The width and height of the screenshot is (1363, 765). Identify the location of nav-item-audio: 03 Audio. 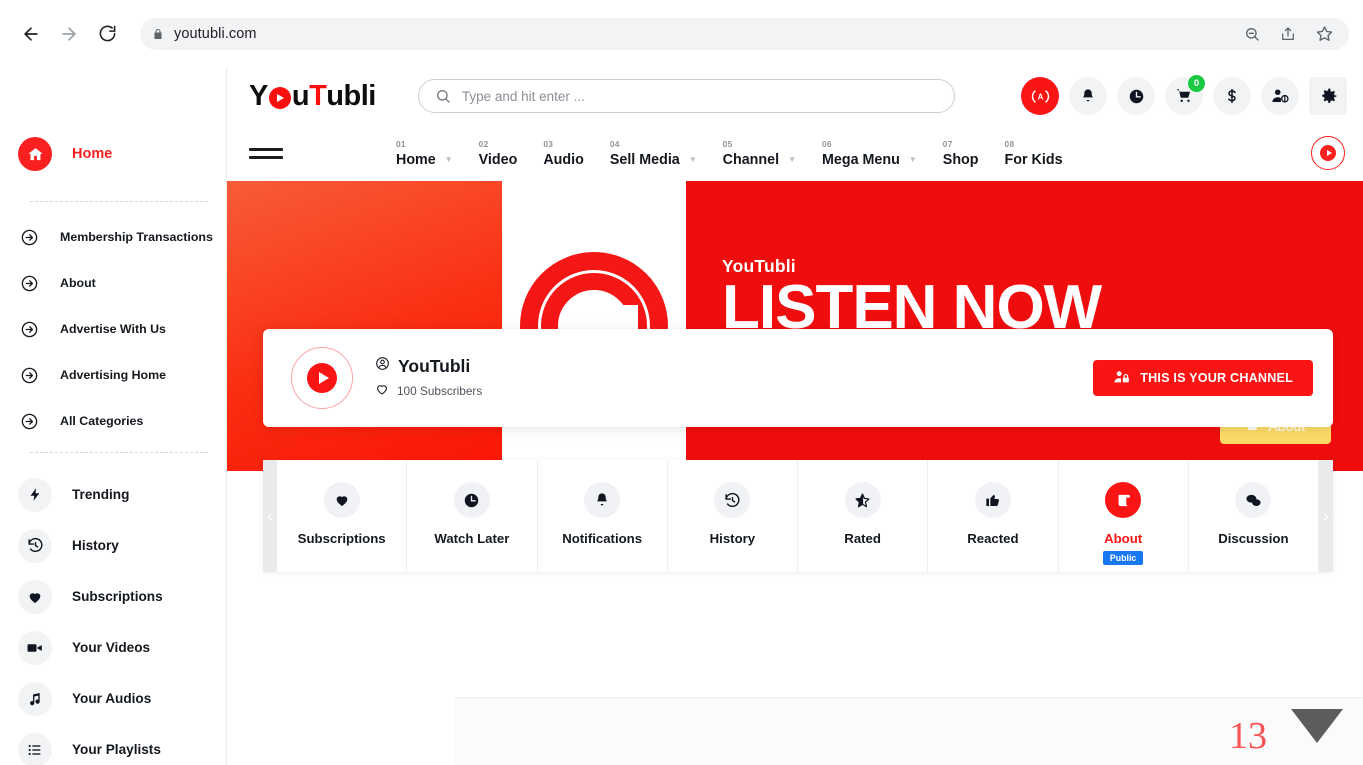
(563, 153).